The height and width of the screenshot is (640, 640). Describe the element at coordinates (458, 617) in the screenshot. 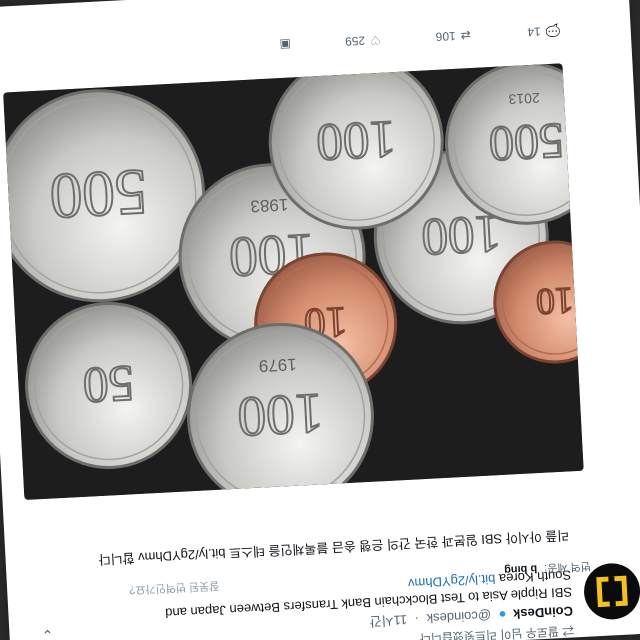

I see `author-handle: @coindesk` at that location.